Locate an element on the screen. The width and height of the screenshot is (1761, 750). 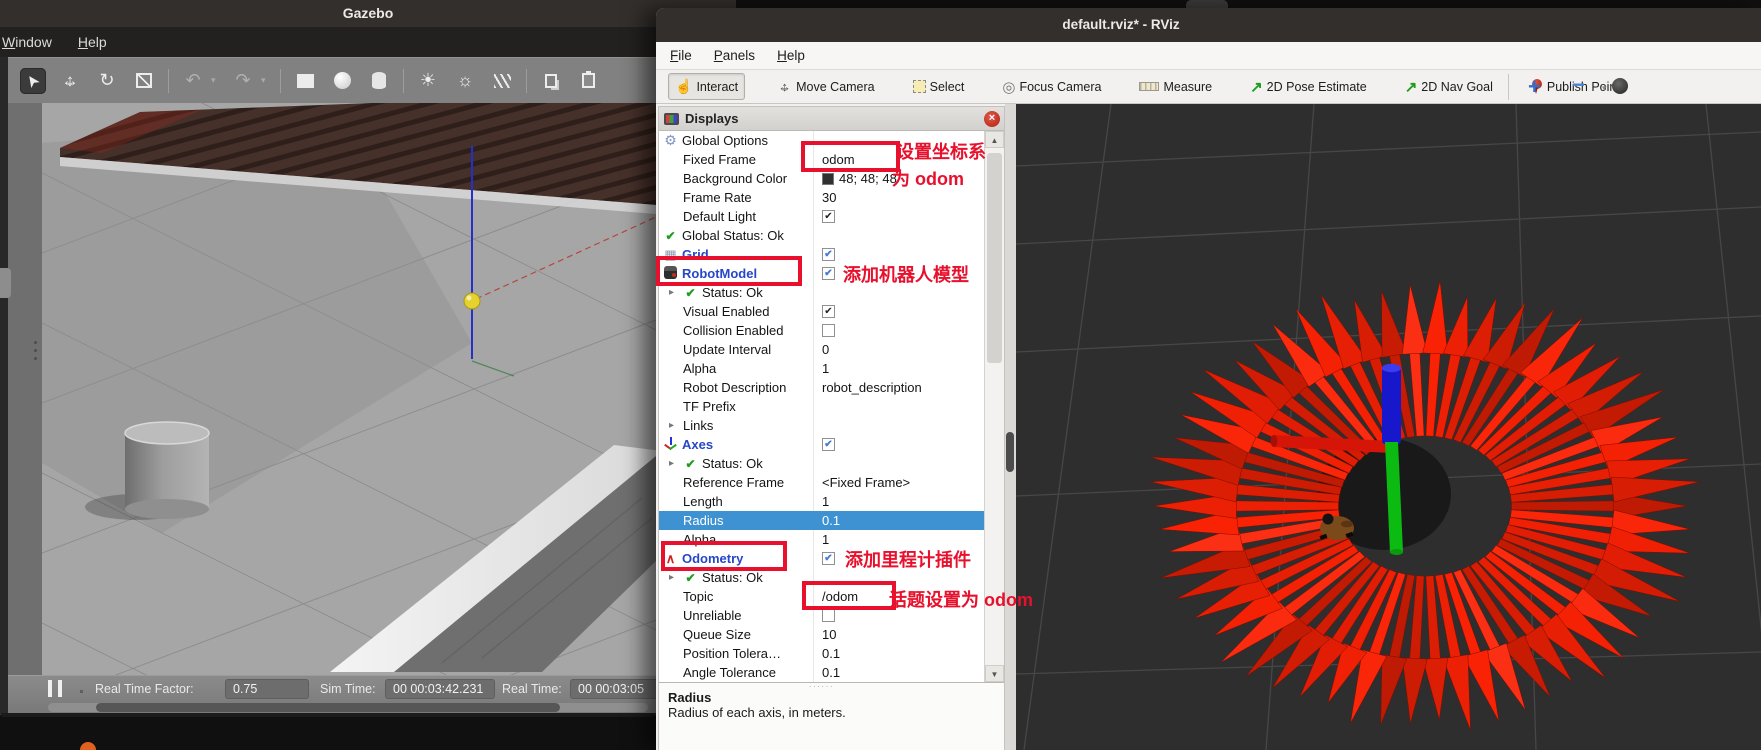
spot-light-icon: ☼ is located at coordinates (465, 81).